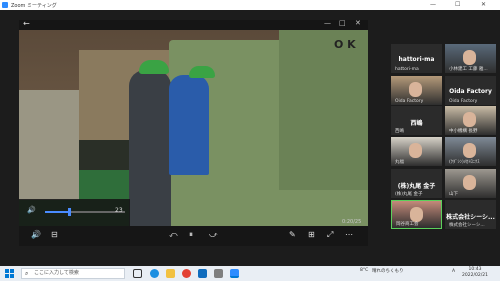 Image resolution: width=500 pixels, height=281 pixels. What do you see at coordinates (292, 234) in the screenshot?
I see `annotate-icon: ✎` at bounding box center [292, 234].